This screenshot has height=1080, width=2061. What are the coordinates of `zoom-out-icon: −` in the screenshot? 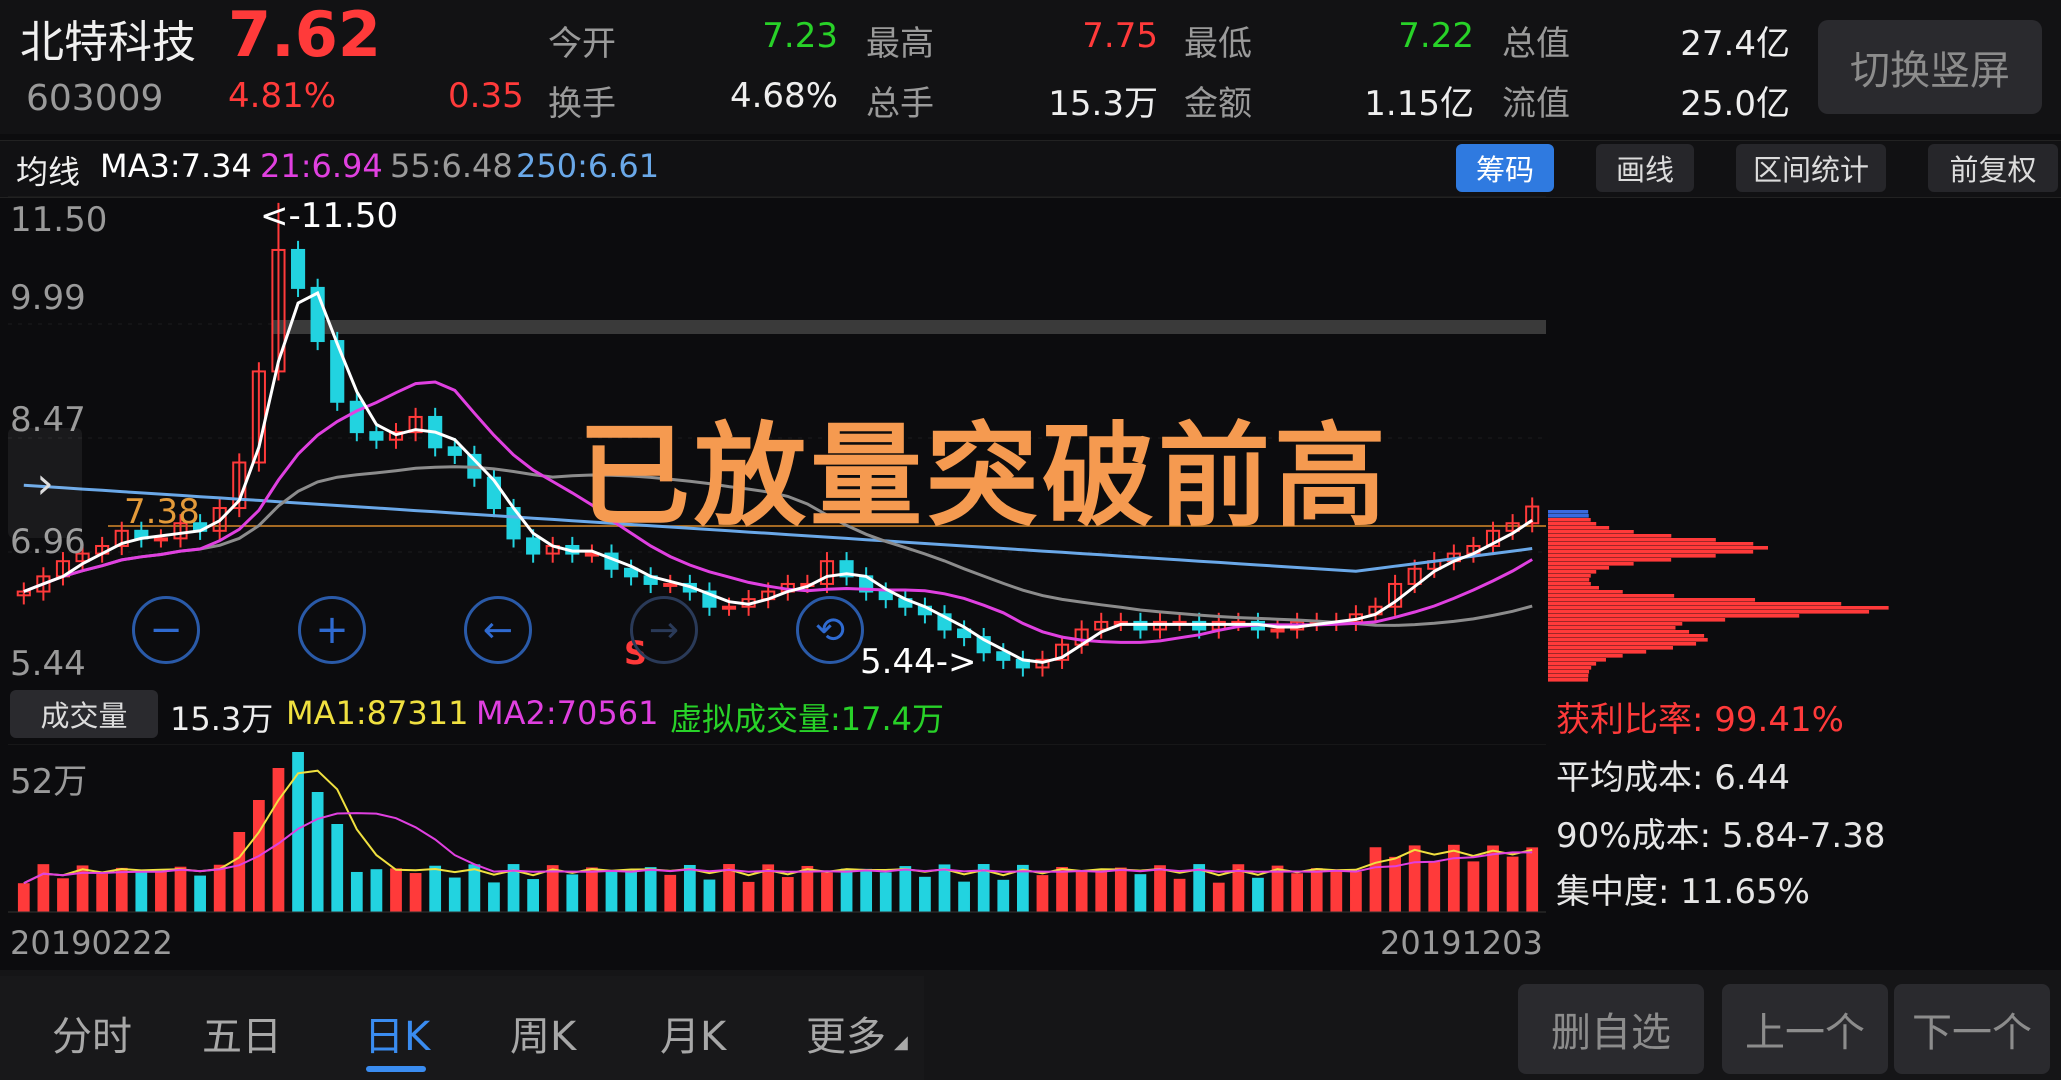 It's located at (166, 630).